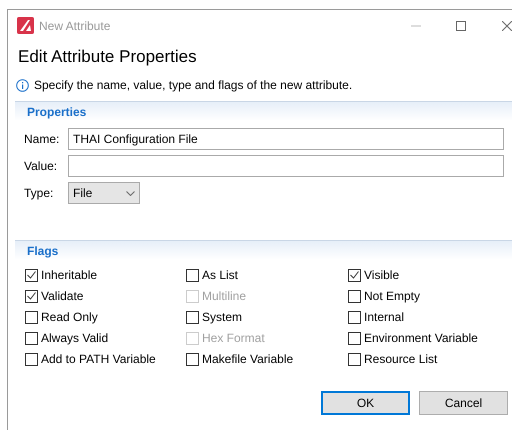  Describe the element at coordinates (107, 57) in the screenshot. I see `dialog-heading: Edit Attribute Properties` at that location.